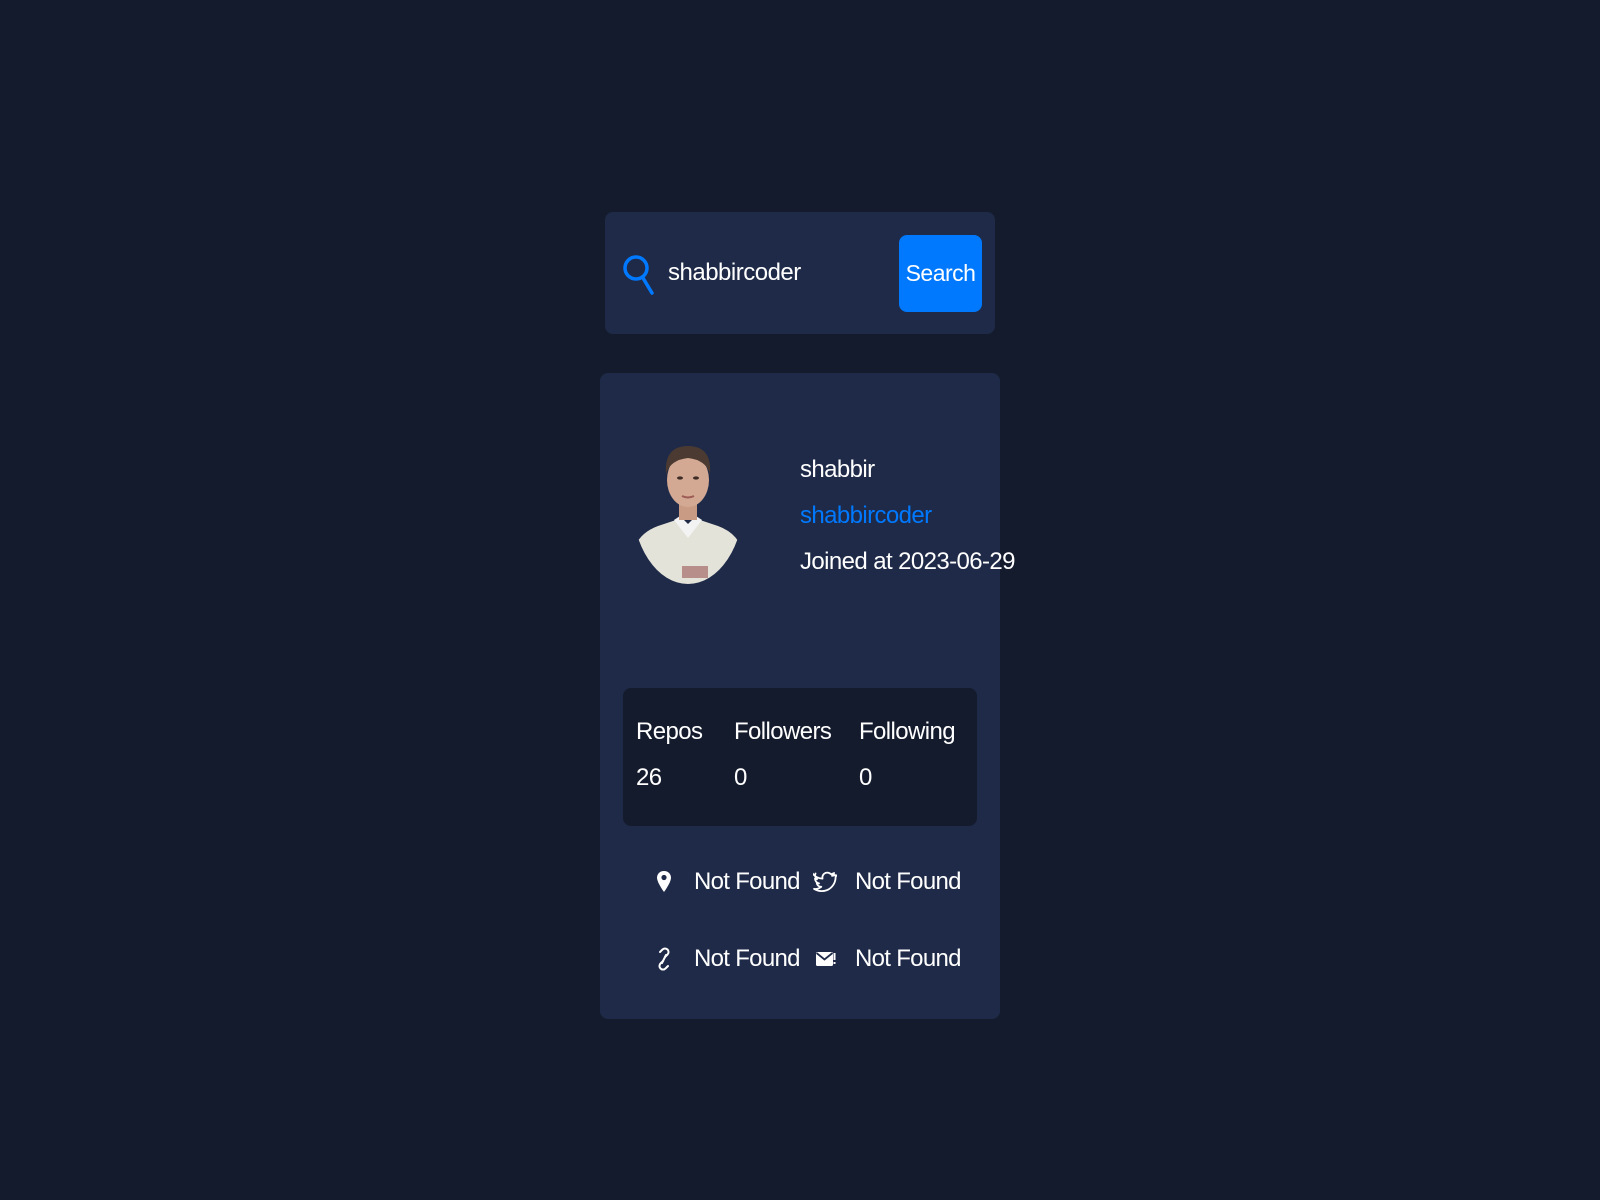  I want to click on website-link: Not Found, so click(726, 959).